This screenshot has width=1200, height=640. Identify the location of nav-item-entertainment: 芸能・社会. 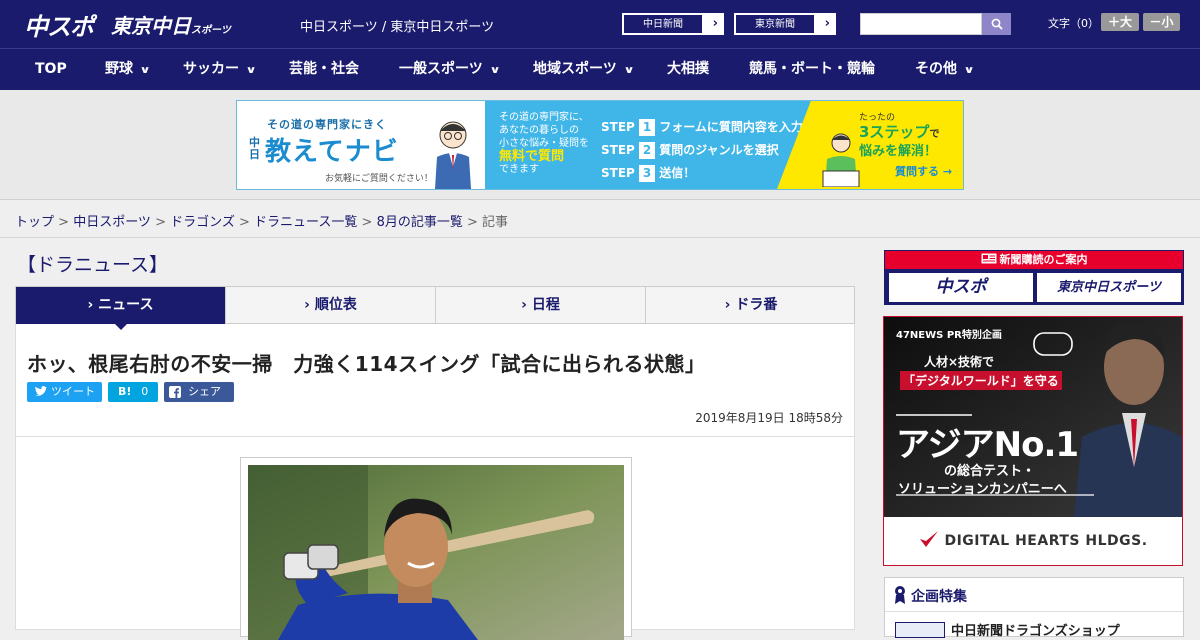
(324, 69).